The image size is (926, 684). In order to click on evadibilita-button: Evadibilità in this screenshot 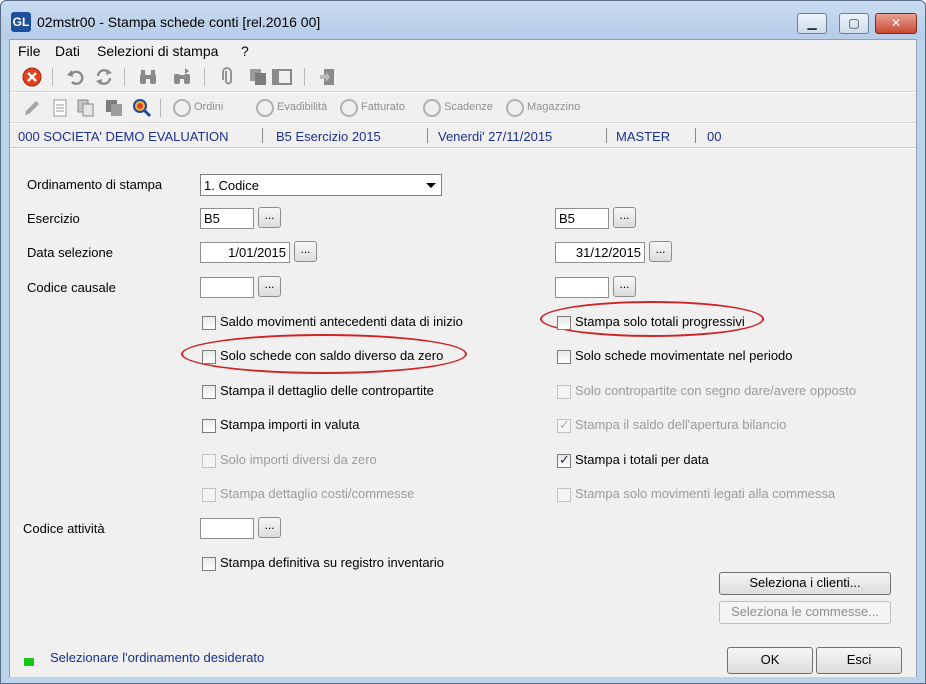, I will do `click(302, 107)`.